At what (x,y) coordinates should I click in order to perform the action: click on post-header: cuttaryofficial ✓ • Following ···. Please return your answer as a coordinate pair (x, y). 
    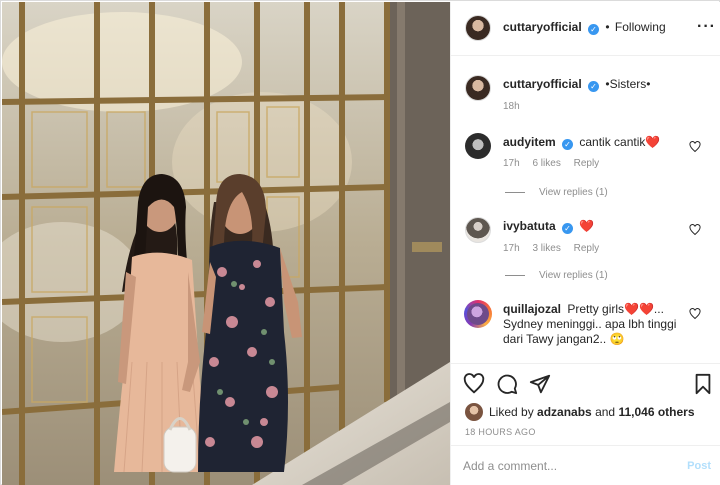
    Looking at the image, I should click on (585, 29).